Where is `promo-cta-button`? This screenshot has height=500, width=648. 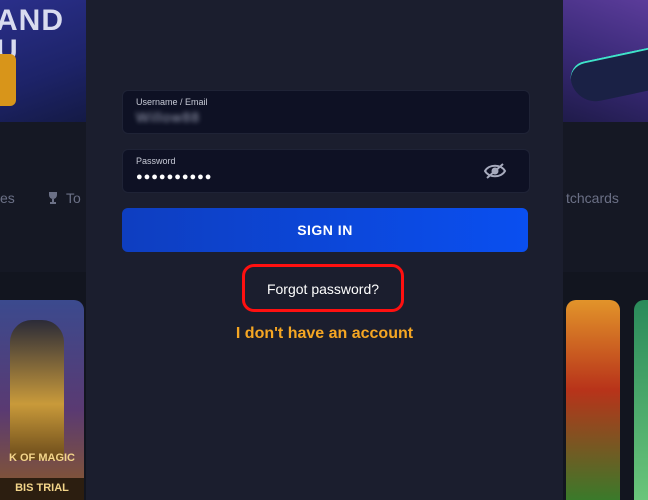
promo-cta-button is located at coordinates (8, 80).